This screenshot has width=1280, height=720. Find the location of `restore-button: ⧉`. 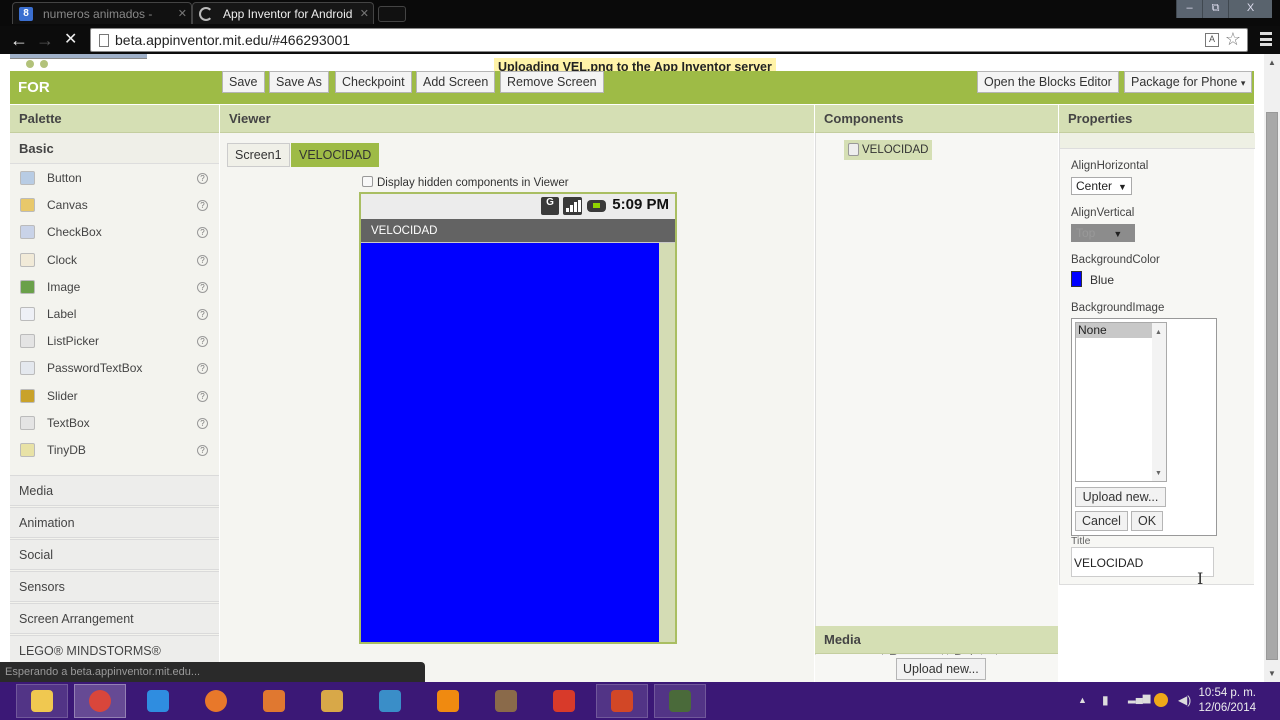

restore-button: ⧉ is located at coordinates (1215, 9).